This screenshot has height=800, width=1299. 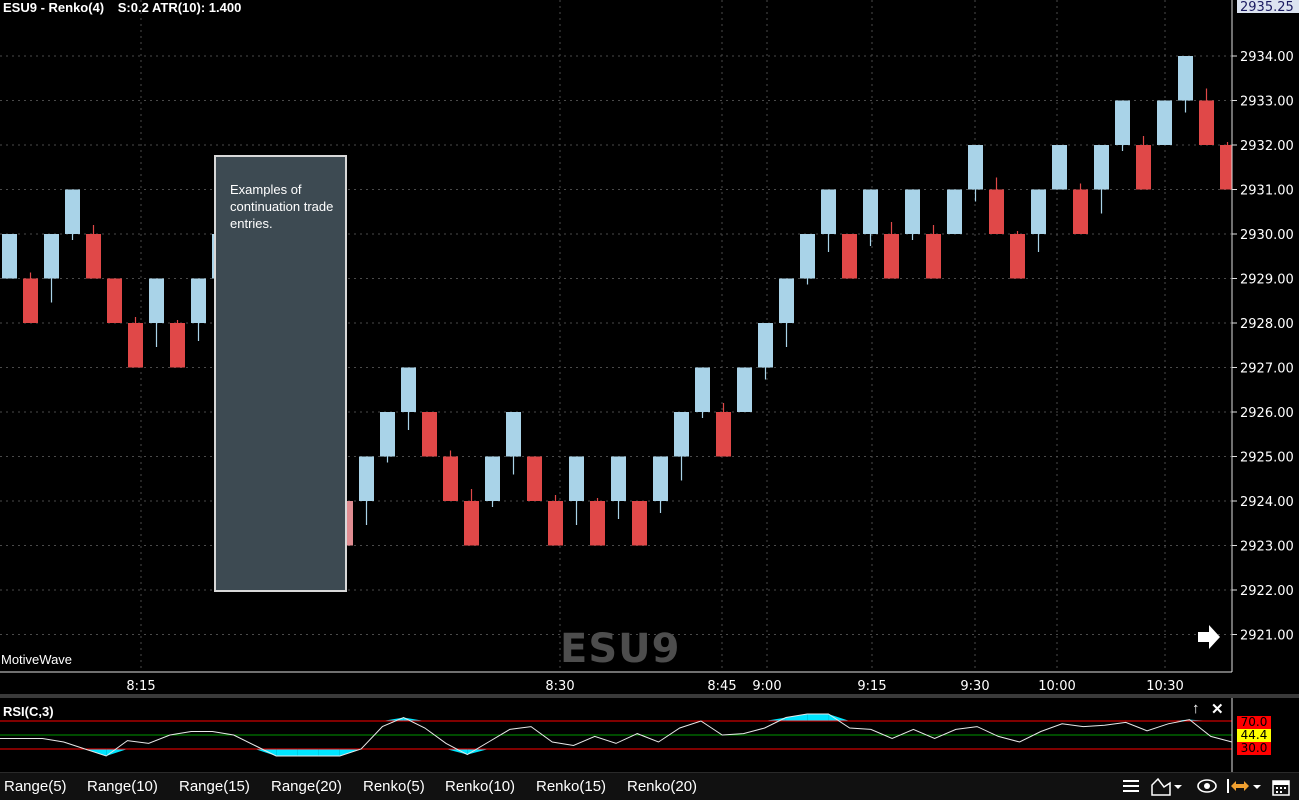 What do you see at coordinates (1209, 637) in the screenshot?
I see `scroll-right-icon` at bounding box center [1209, 637].